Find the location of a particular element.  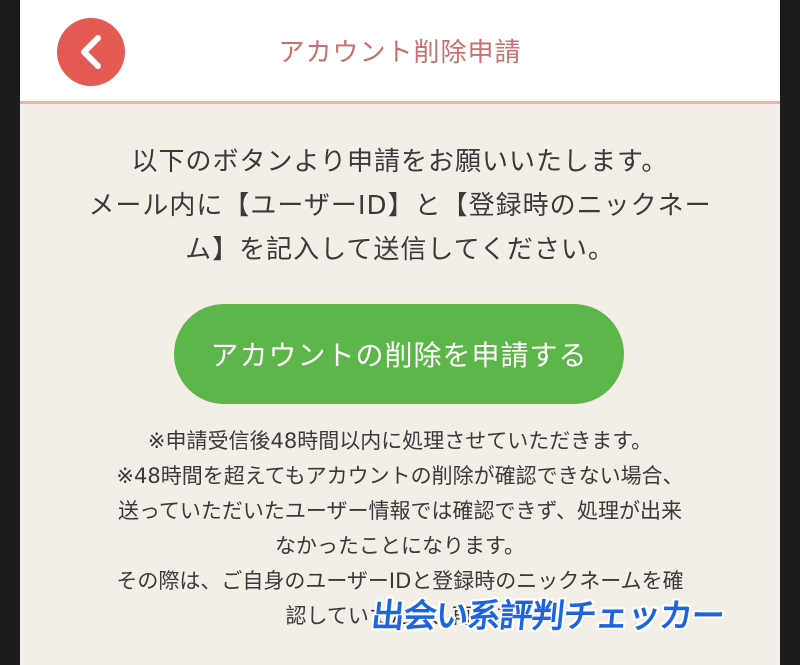

intro-line: メール内に【ユーザーID】と【登録時のニックネー is located at coordinates (400, 206).